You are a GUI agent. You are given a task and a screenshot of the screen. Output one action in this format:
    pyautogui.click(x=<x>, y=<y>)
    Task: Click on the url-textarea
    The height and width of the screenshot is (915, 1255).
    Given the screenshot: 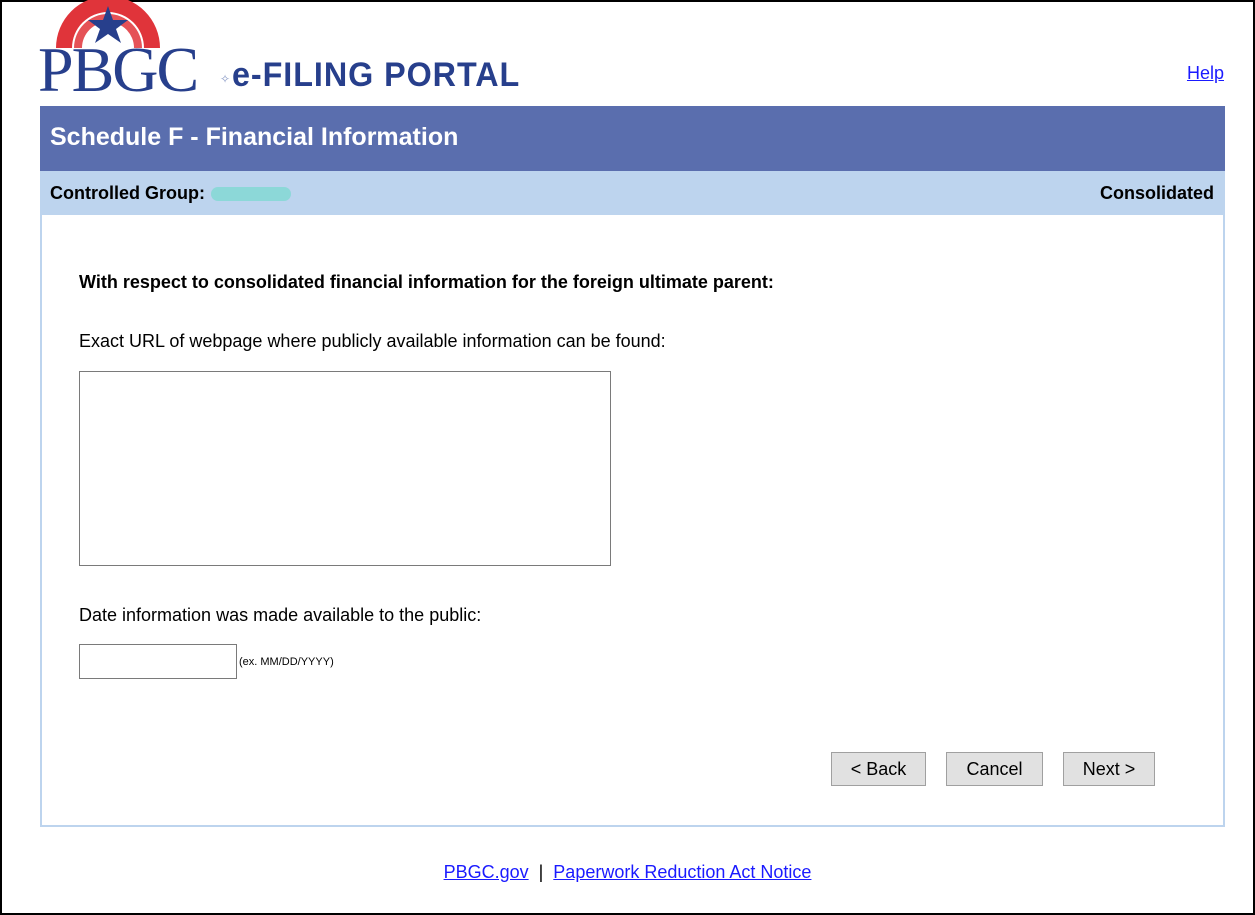 What is the action you would take?
    pyautogui.click(x=345, y=468)
    